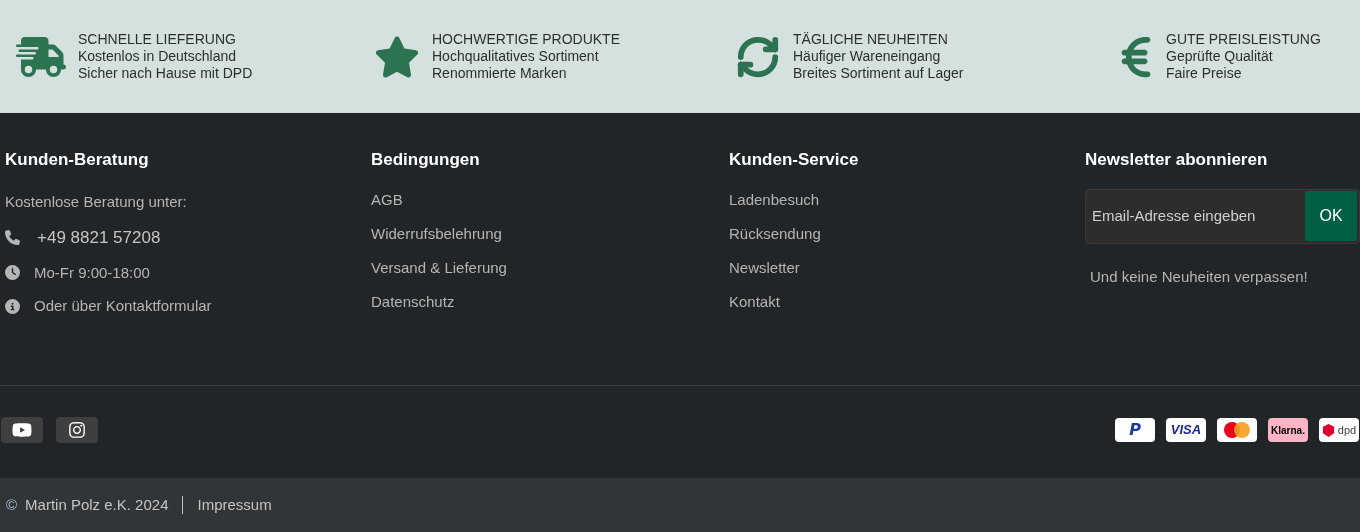  What do you see at coordinates (794, 160) in the screenshot?
I see `column-heading: Kunden-Service` at bounding box center [794, 160].